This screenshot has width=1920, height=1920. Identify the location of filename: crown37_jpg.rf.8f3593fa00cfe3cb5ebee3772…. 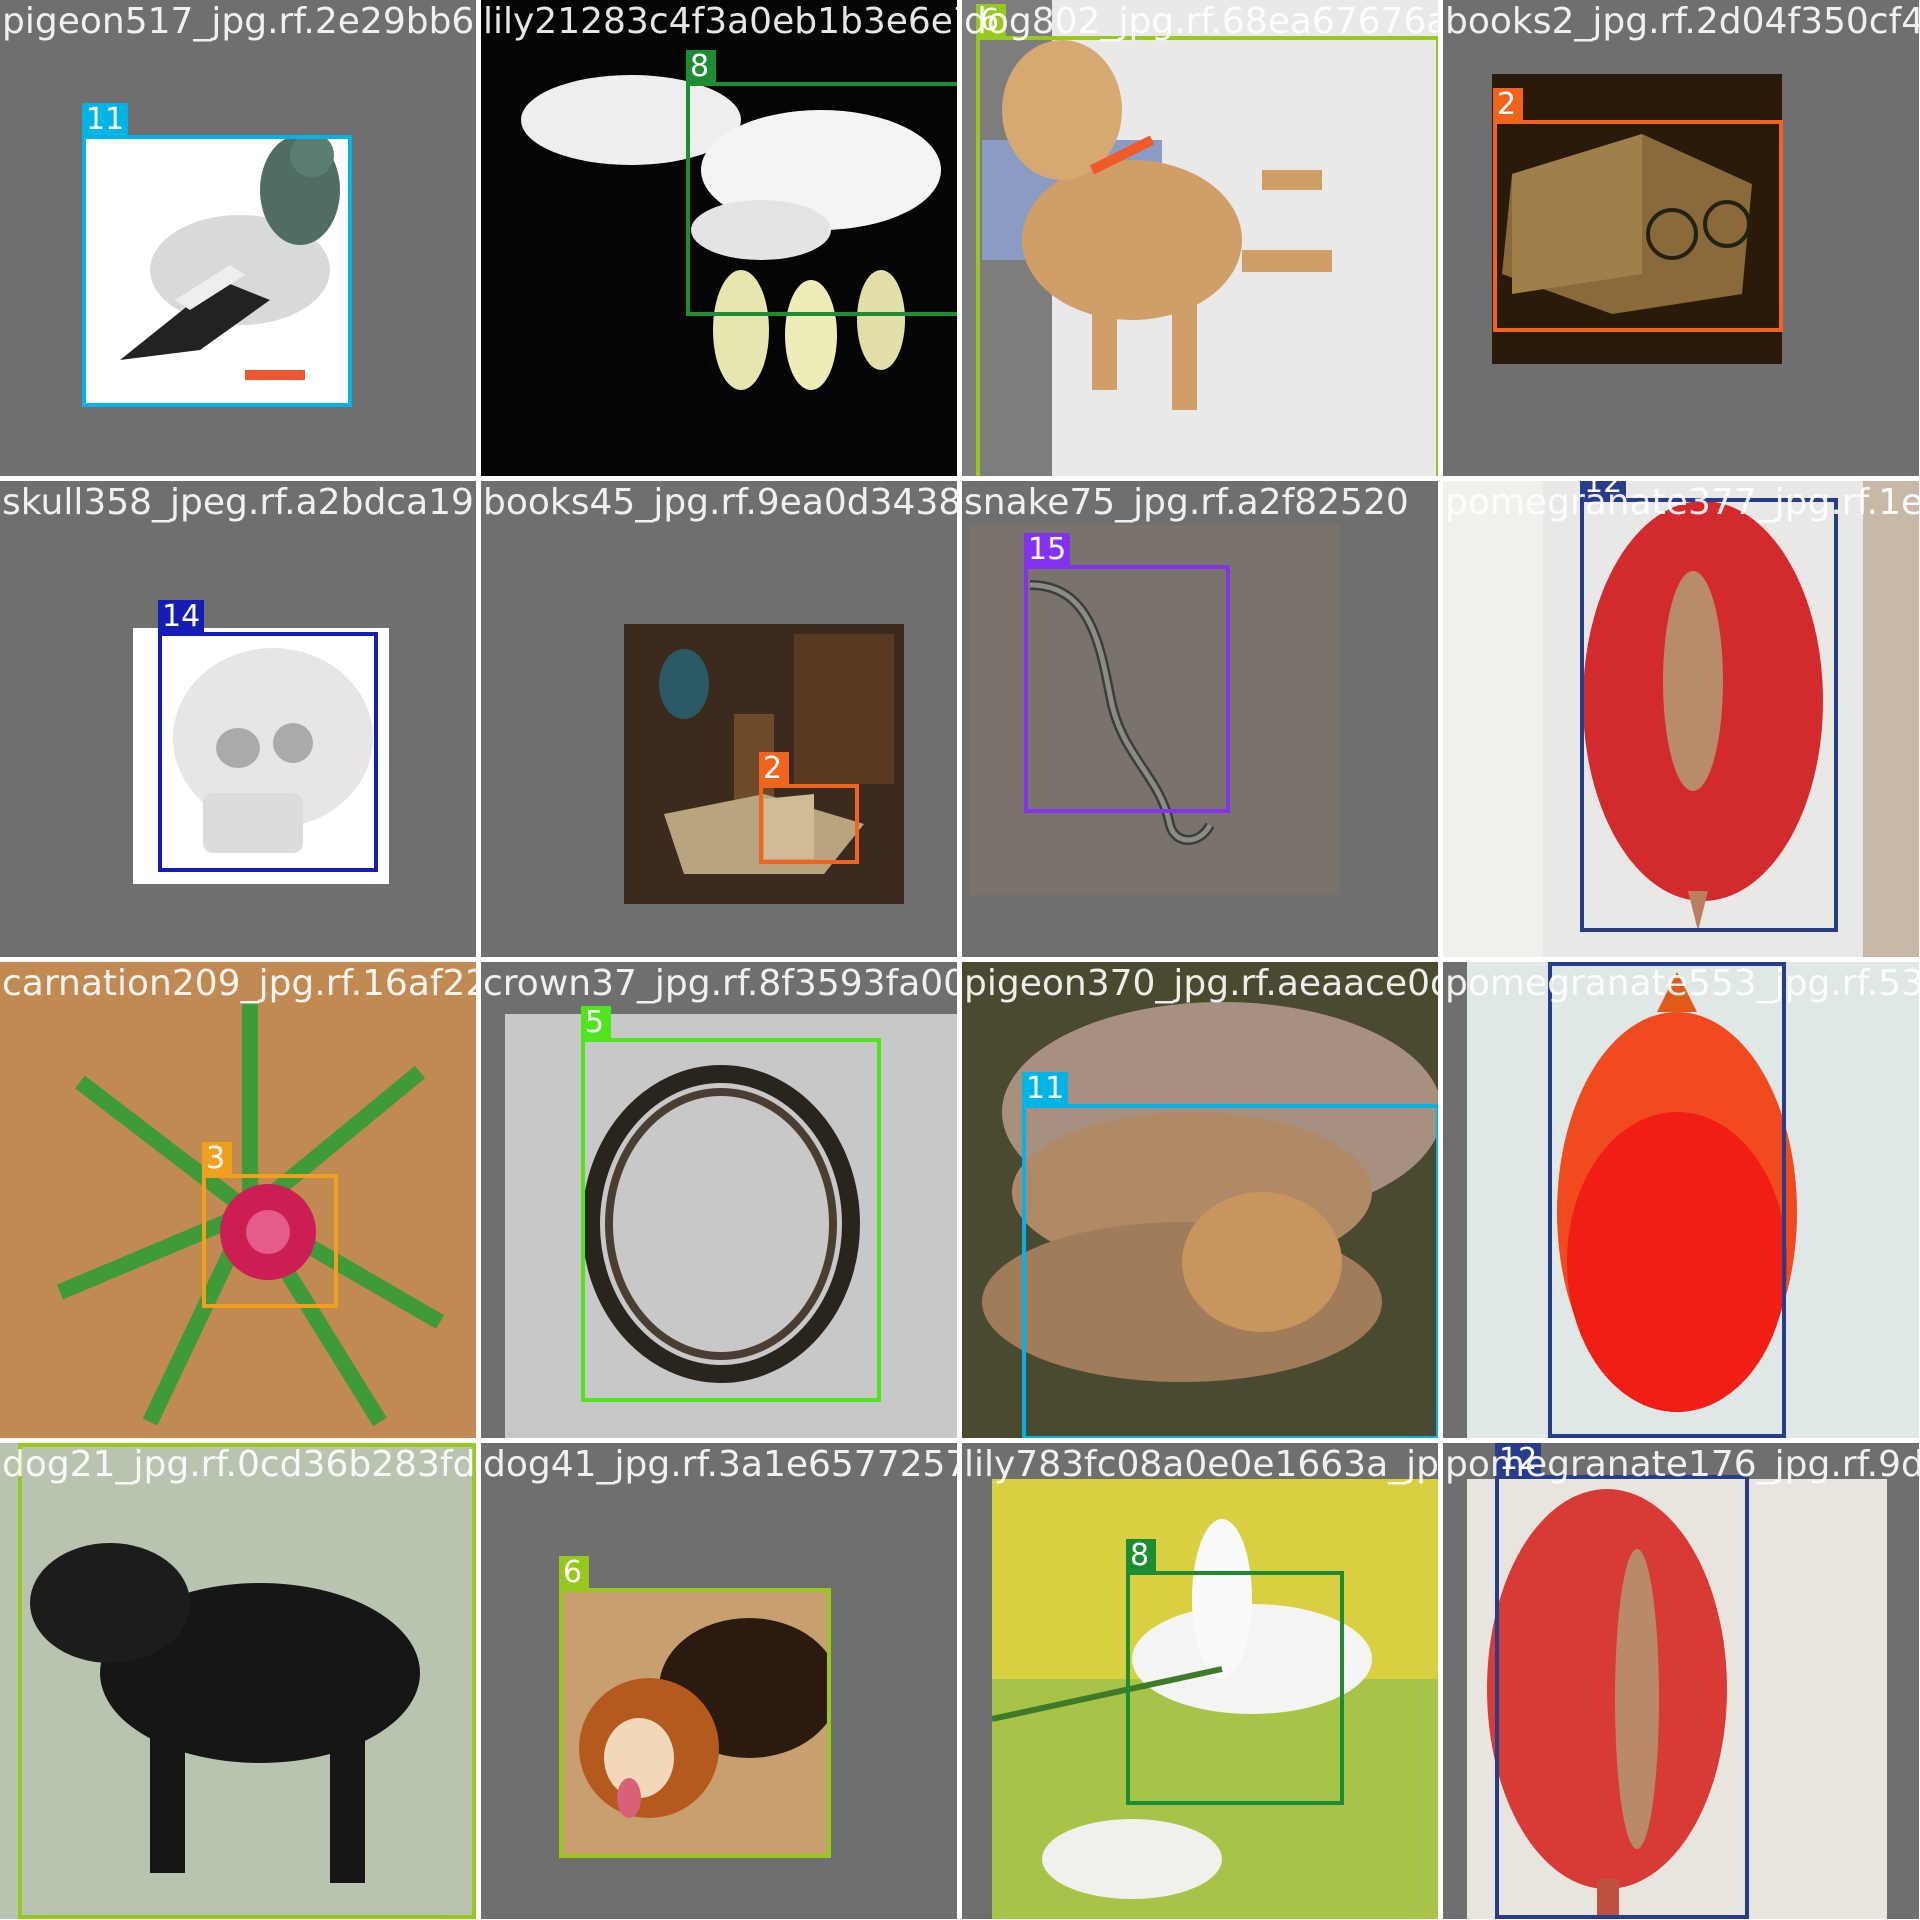
(720, 983).